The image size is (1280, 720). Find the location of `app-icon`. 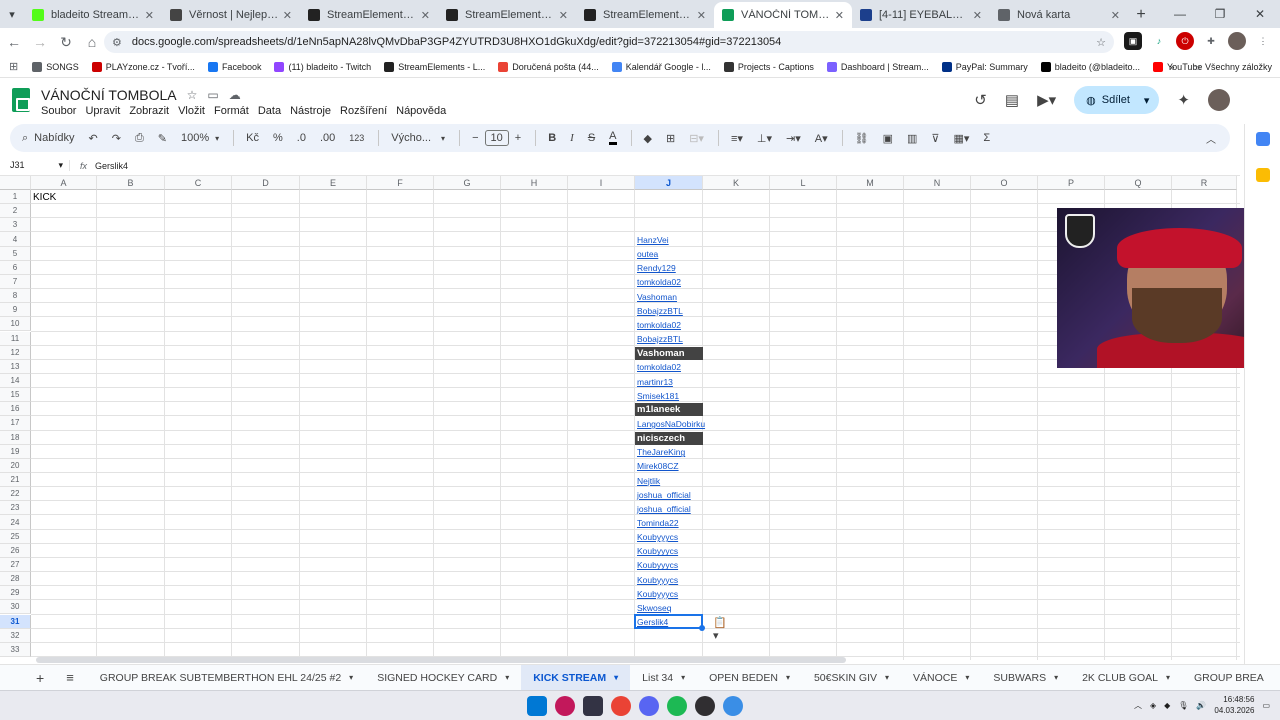

app-icon is located at coordinates (565, 706).